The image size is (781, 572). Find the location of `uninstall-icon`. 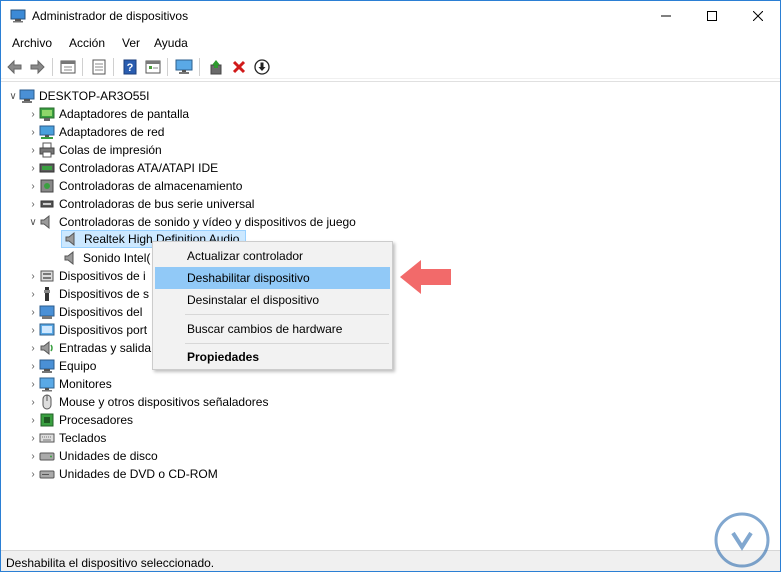

uninstall-icon is located at coordinates (239, 67).